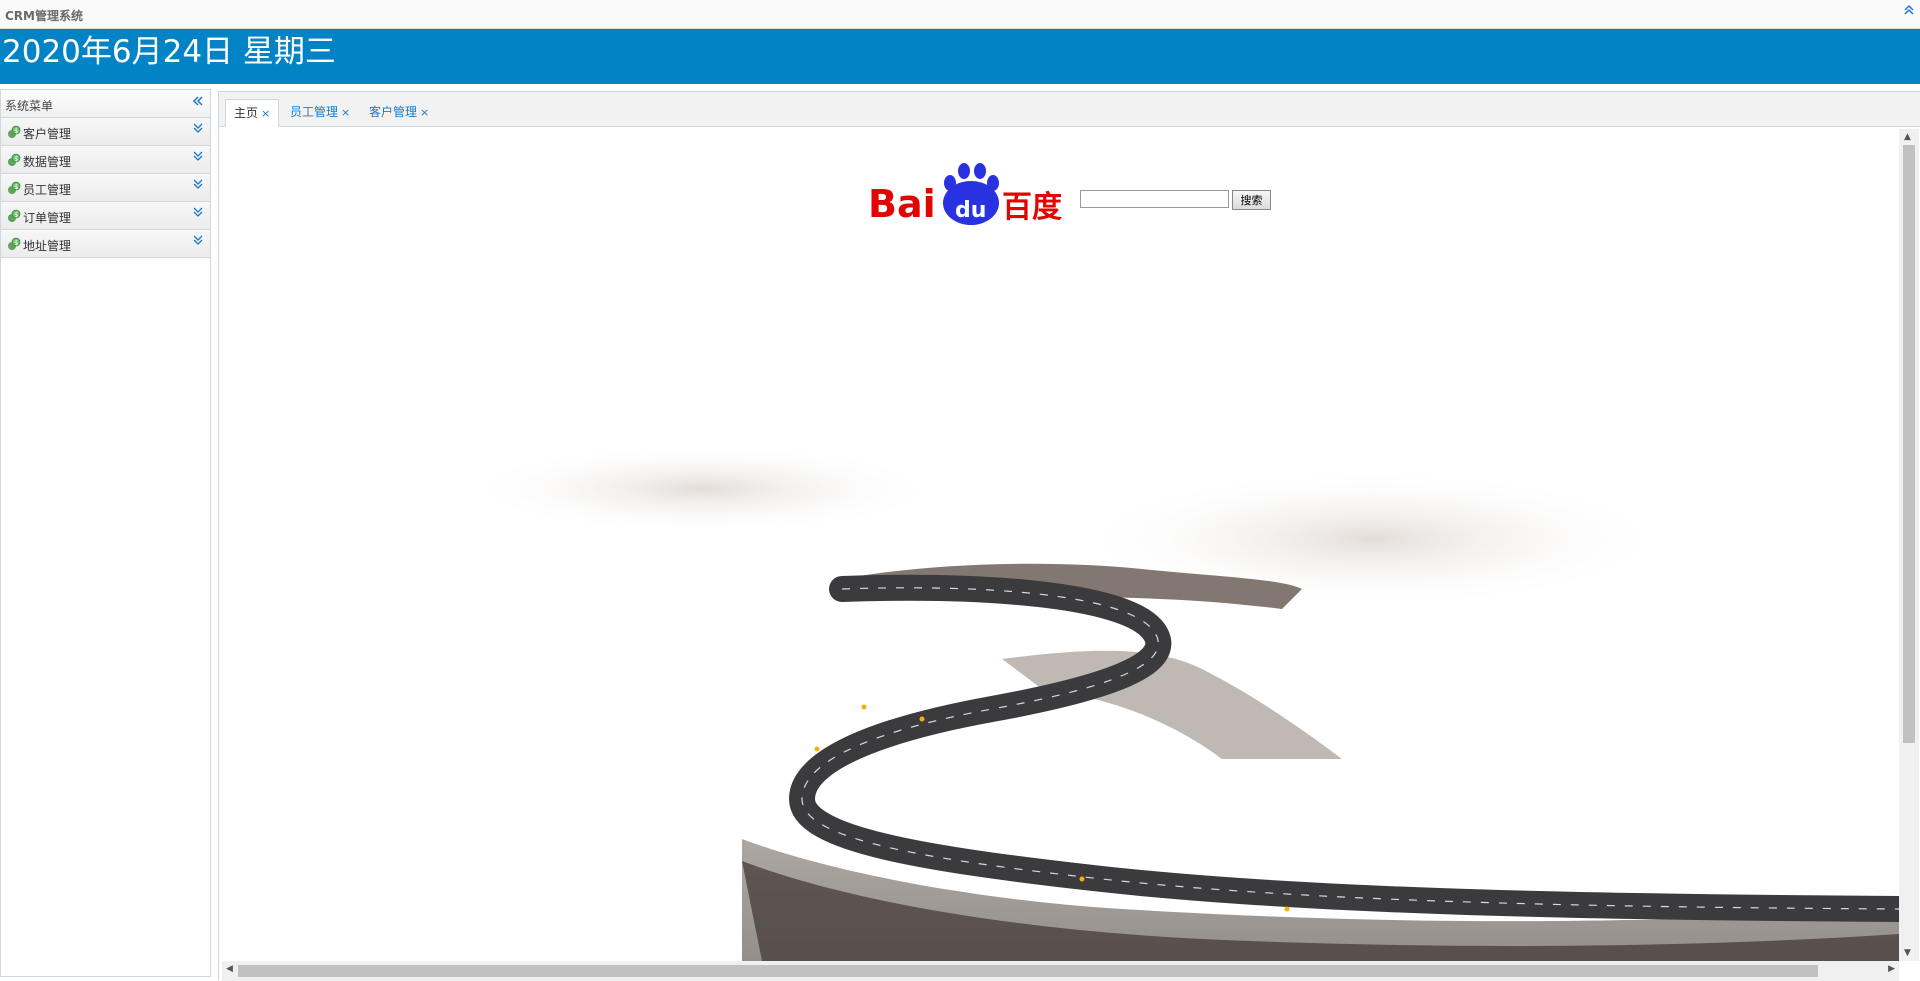  What do you see at coordinates (105, 132) in the screenshot?
I see `sidebar-item-customers: $ 客户管理` at bounding box center [105, 132].